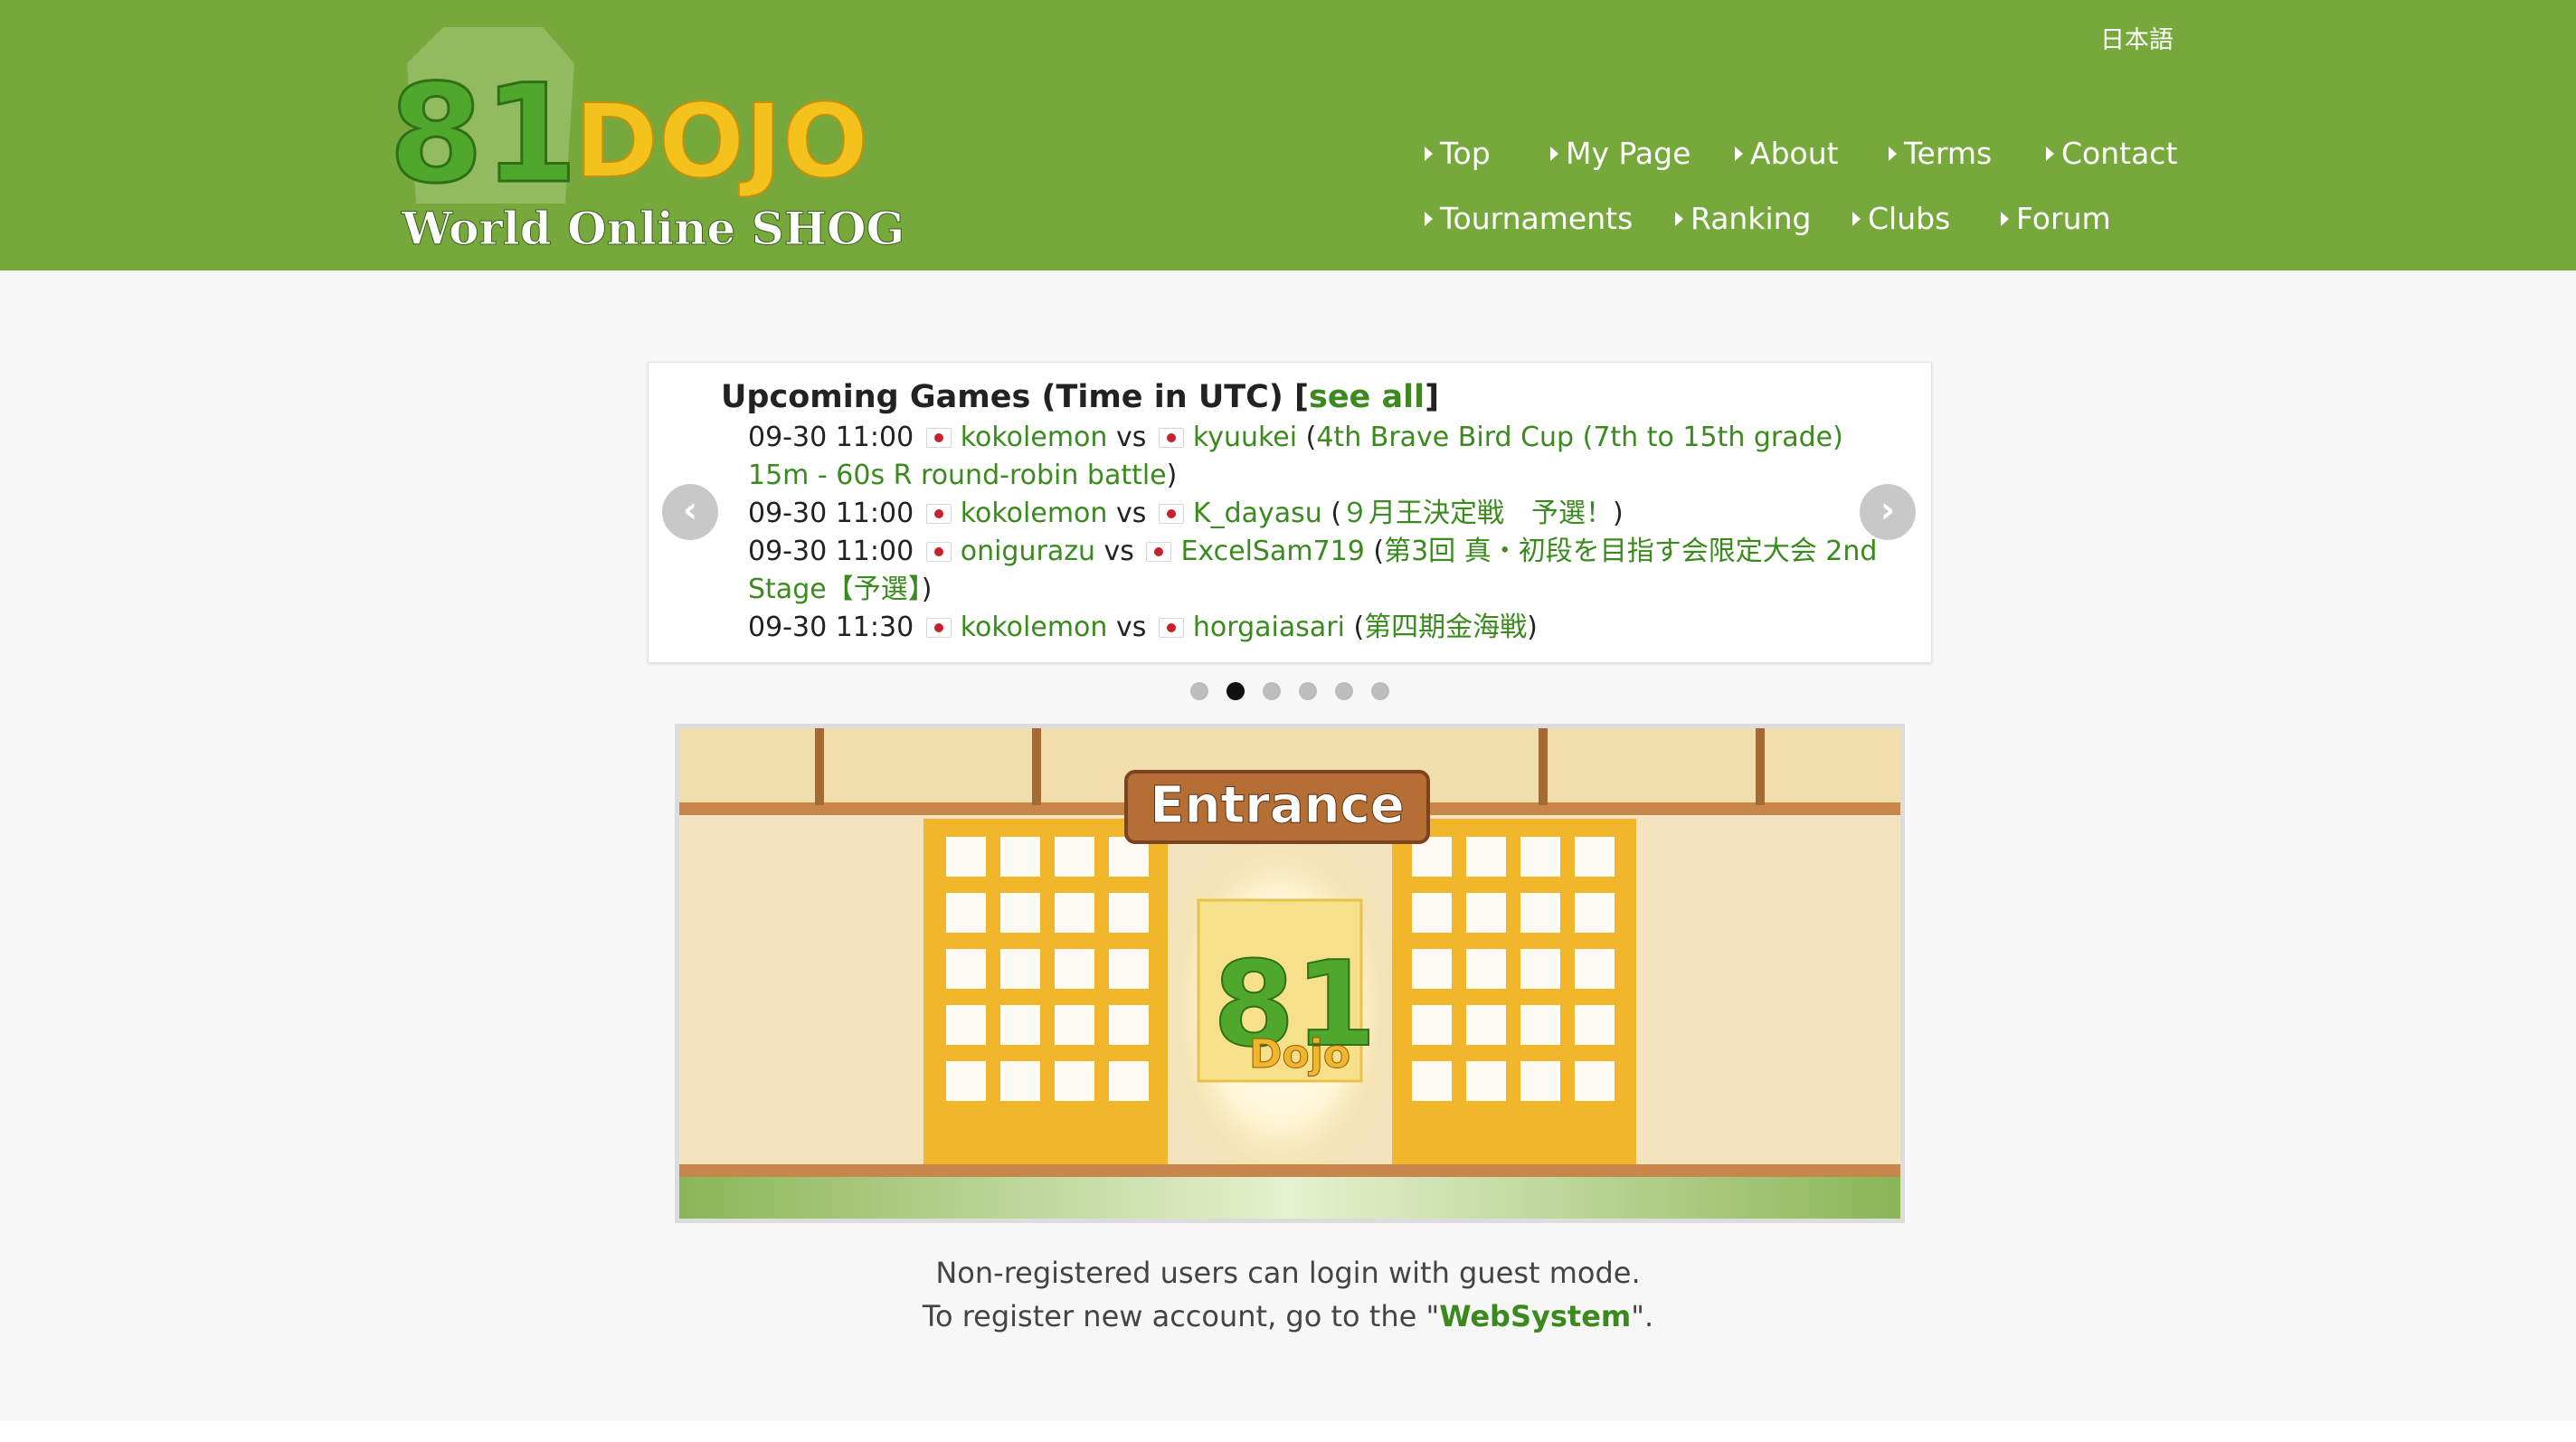 Image resolution: width=2576 pixels, height=1442 pixels. I want to click on logo-word: DOJO, so click(721, 142).